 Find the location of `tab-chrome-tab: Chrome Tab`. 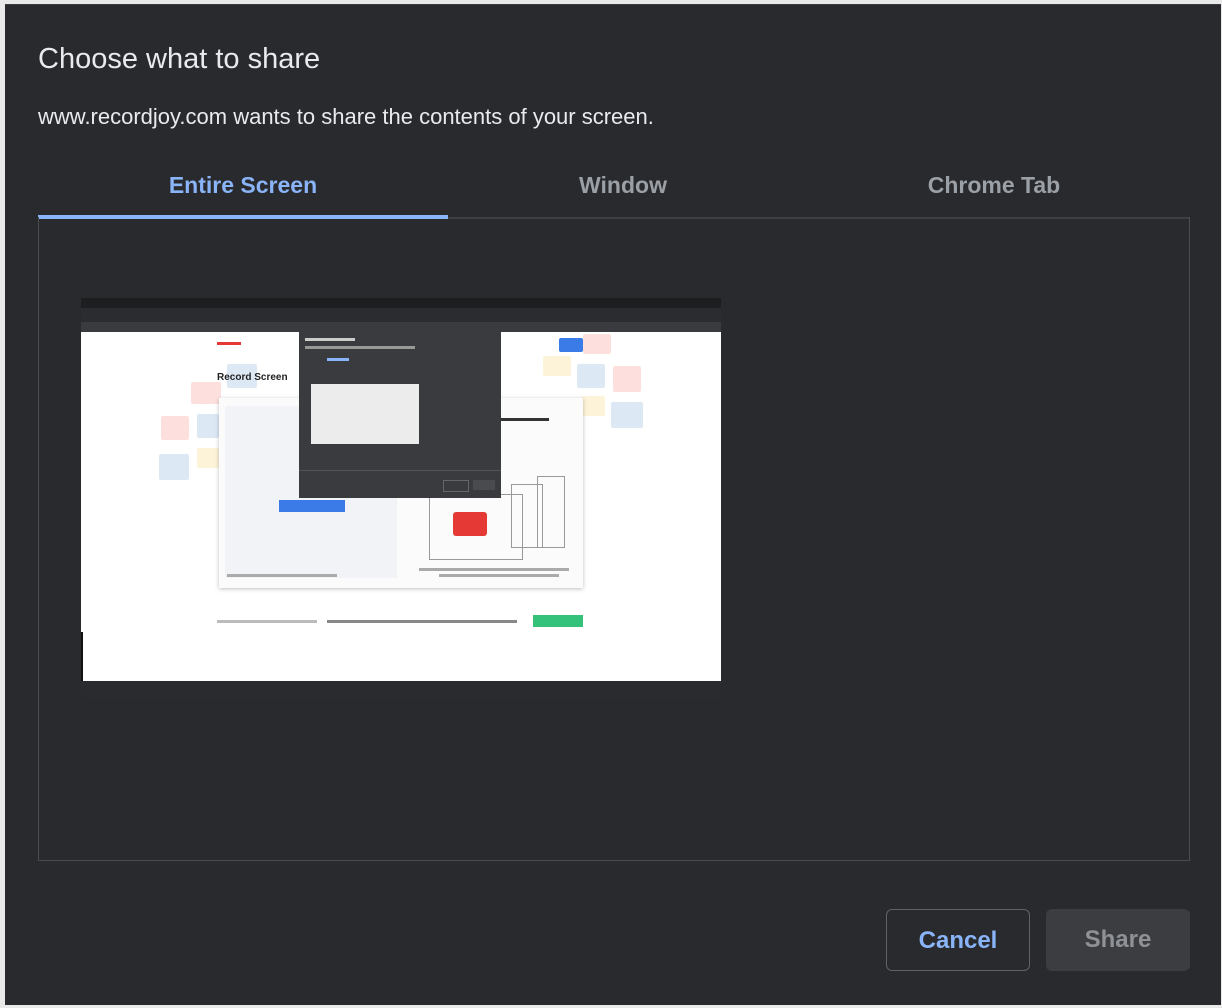

tab-chrome-tab: Chrome Tab is located at coordinates (994, 191).